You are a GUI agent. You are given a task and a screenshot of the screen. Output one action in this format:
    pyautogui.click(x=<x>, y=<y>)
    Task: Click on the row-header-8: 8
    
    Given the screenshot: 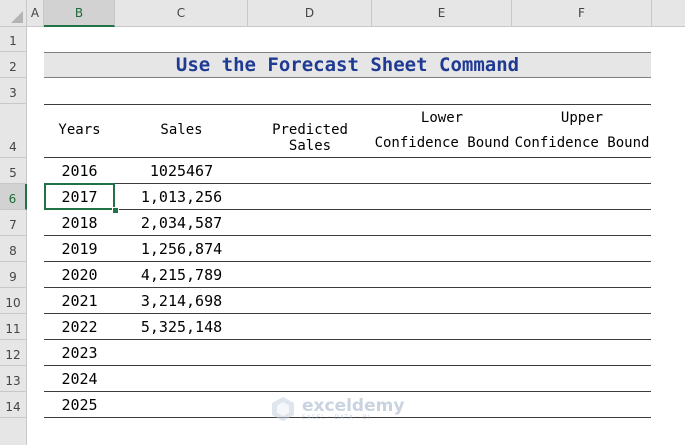 What is the action you would take?
    pyautogui.click(x=13, y=249)
    